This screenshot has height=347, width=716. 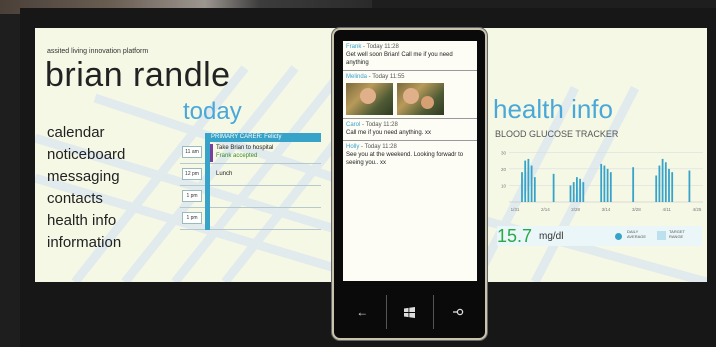 I want to click on x-tick-label: 2/28, so click(x=575, y=209).